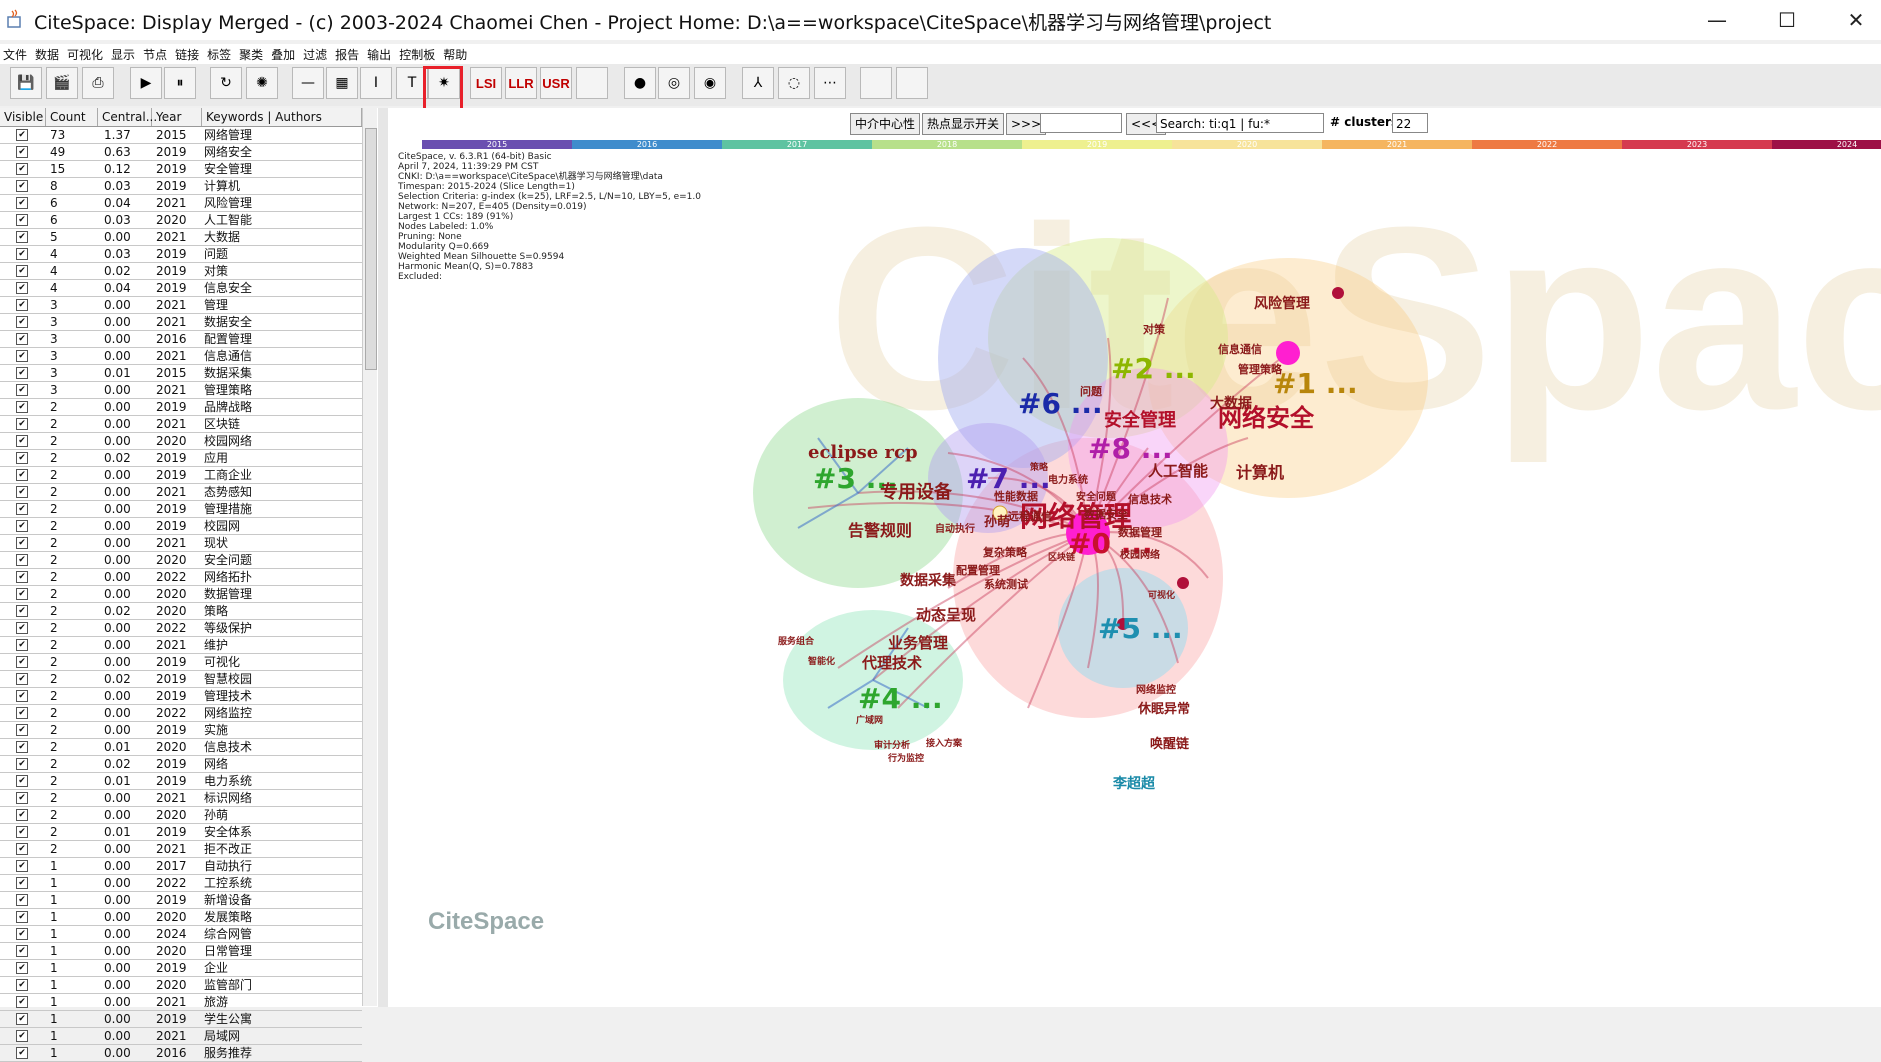  Describe the element at coordinates (521, 83) in the screenshot. I see `llr-button: LLR` at that location.